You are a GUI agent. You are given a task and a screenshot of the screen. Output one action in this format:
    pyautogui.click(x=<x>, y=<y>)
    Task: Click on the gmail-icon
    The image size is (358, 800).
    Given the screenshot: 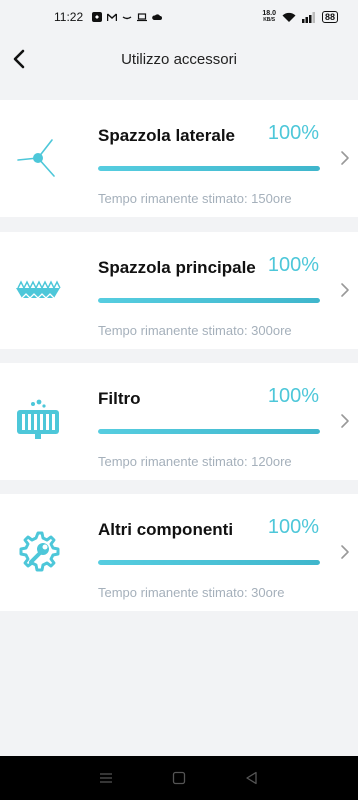 What is the action you would take?
    pyautogui.click(x=112, y=17)
    